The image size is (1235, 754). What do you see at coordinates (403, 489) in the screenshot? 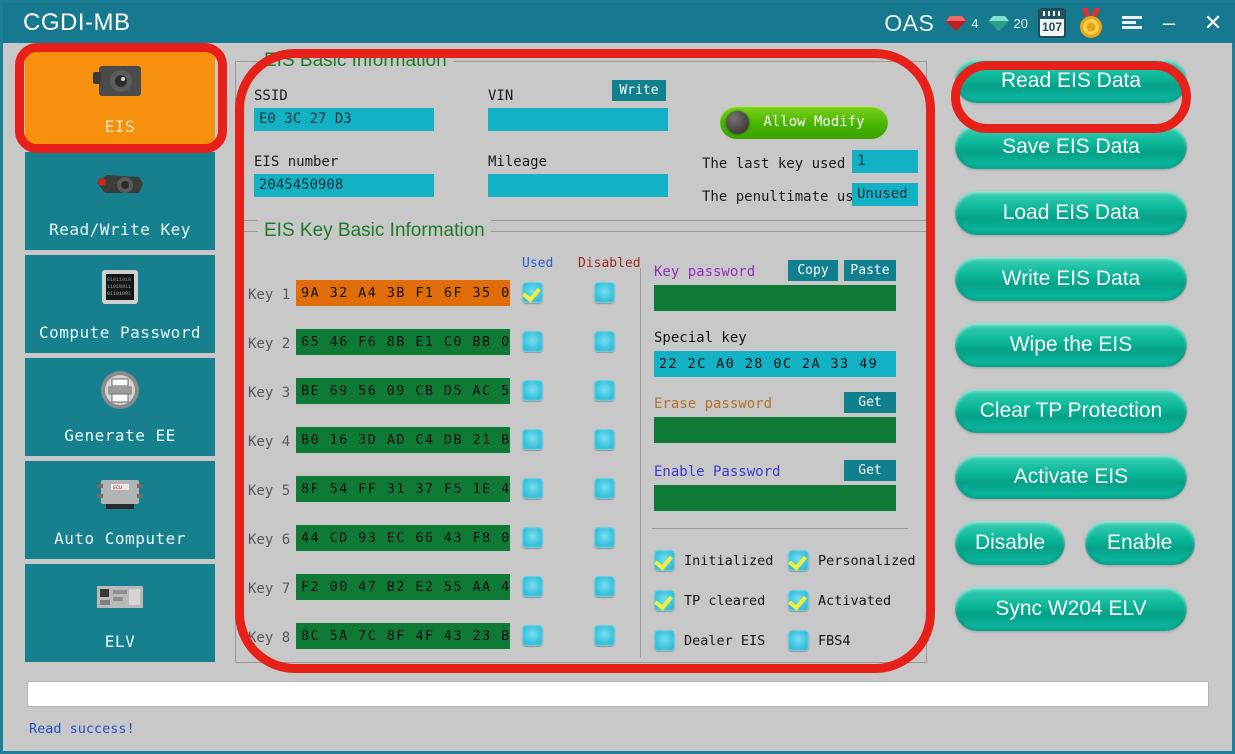
I see `key-value: 8F 54 FF 31 37 F5 1E 4C` at bounding box center [403, 489].